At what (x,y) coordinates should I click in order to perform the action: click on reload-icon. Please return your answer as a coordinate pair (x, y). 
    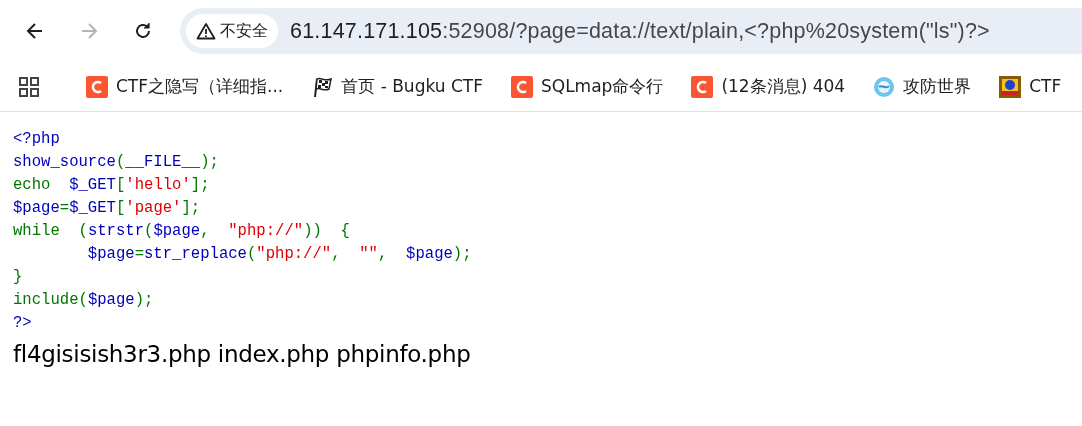
    Looking at the image, I should click on (143, 31).